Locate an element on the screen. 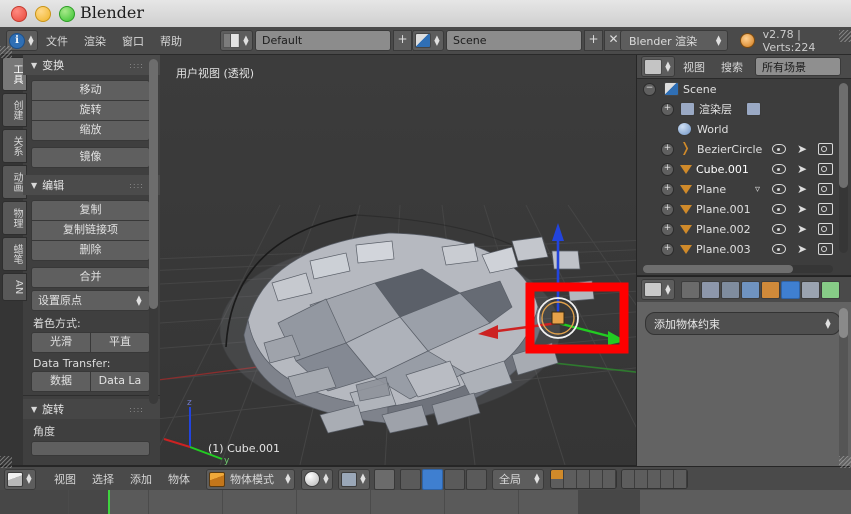 This screenshot has width=851, height=514. screen-layout-selector: ▲ ▼ is located at coordinates (236, 40).